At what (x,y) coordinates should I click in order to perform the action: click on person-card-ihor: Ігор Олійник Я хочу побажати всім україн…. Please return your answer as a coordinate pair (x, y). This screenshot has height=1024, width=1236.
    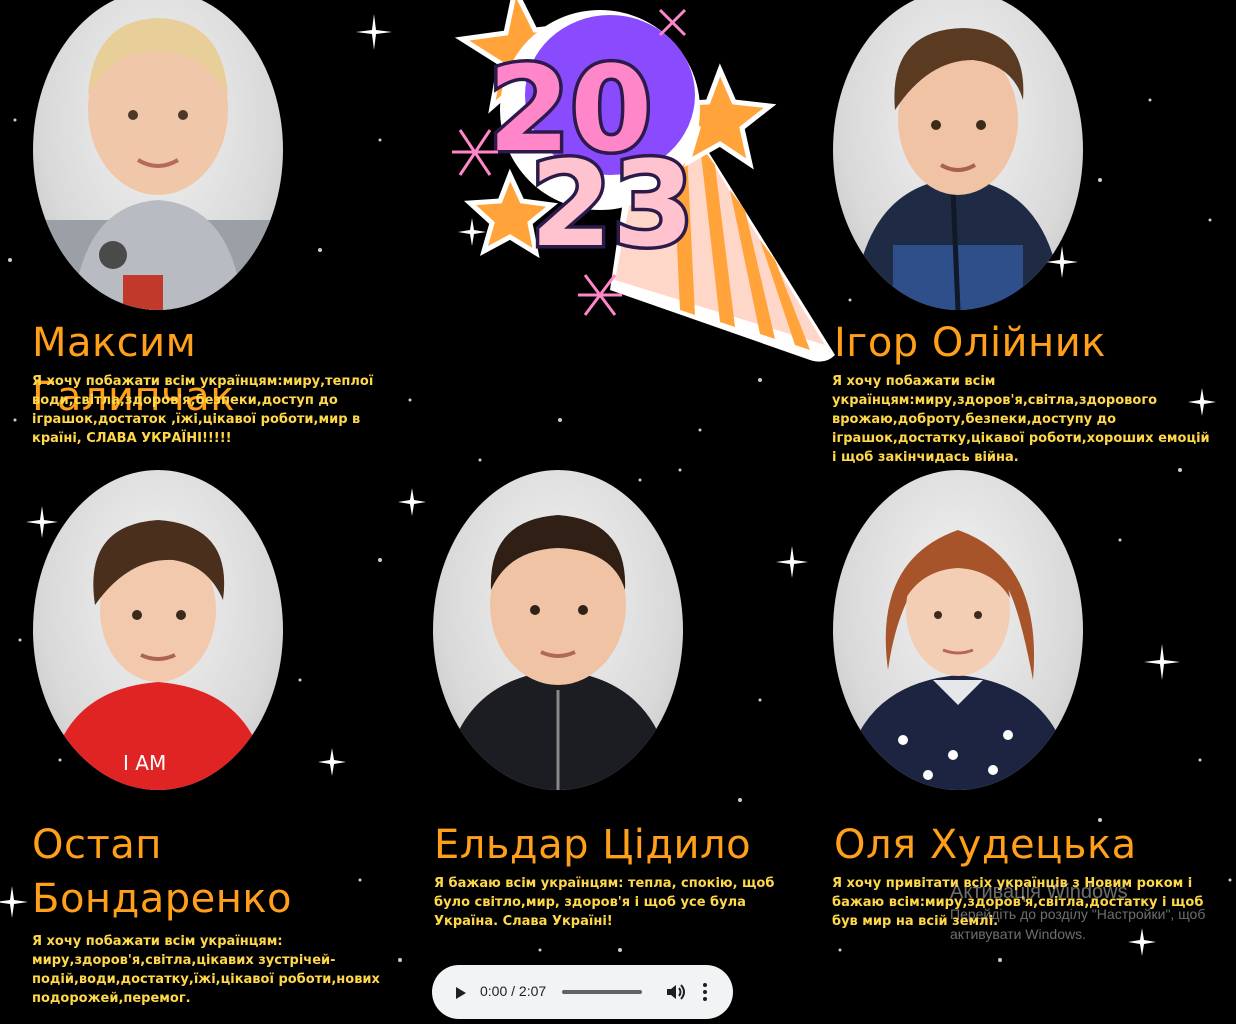
    Looking at the image, I should click on (1022, 235).